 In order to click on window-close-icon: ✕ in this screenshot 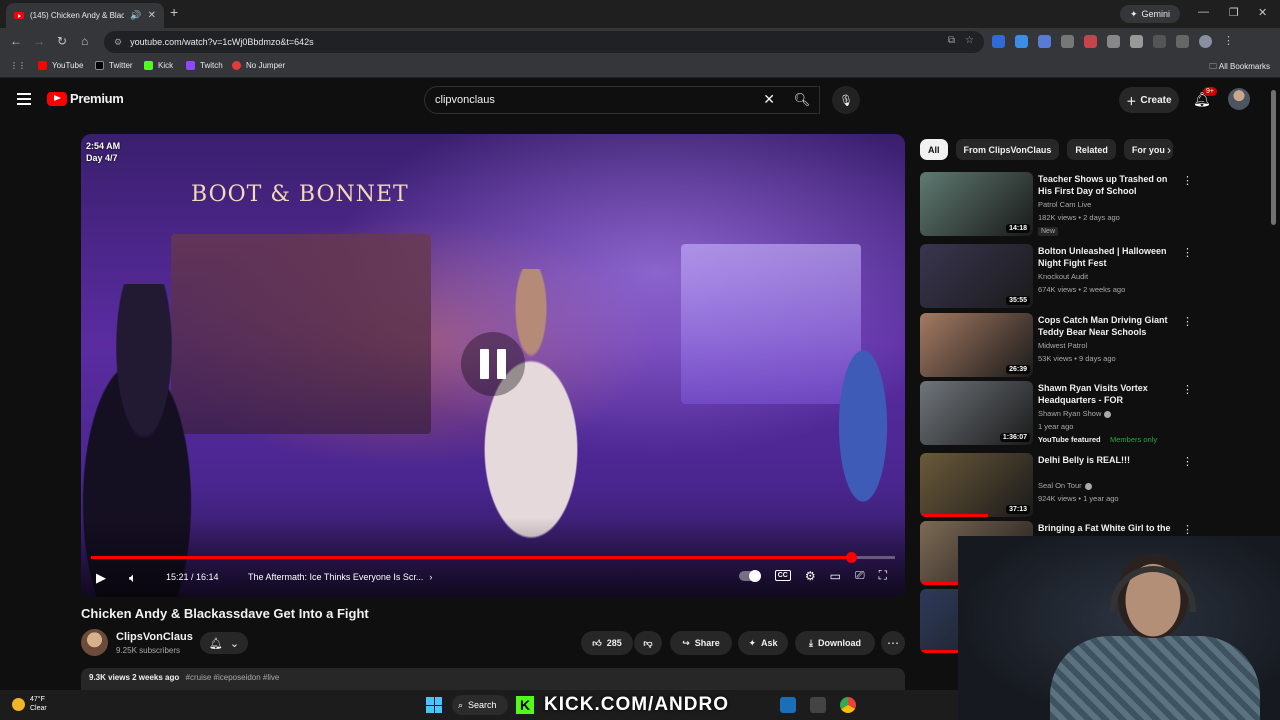, I will do `click(1262, 12)`.